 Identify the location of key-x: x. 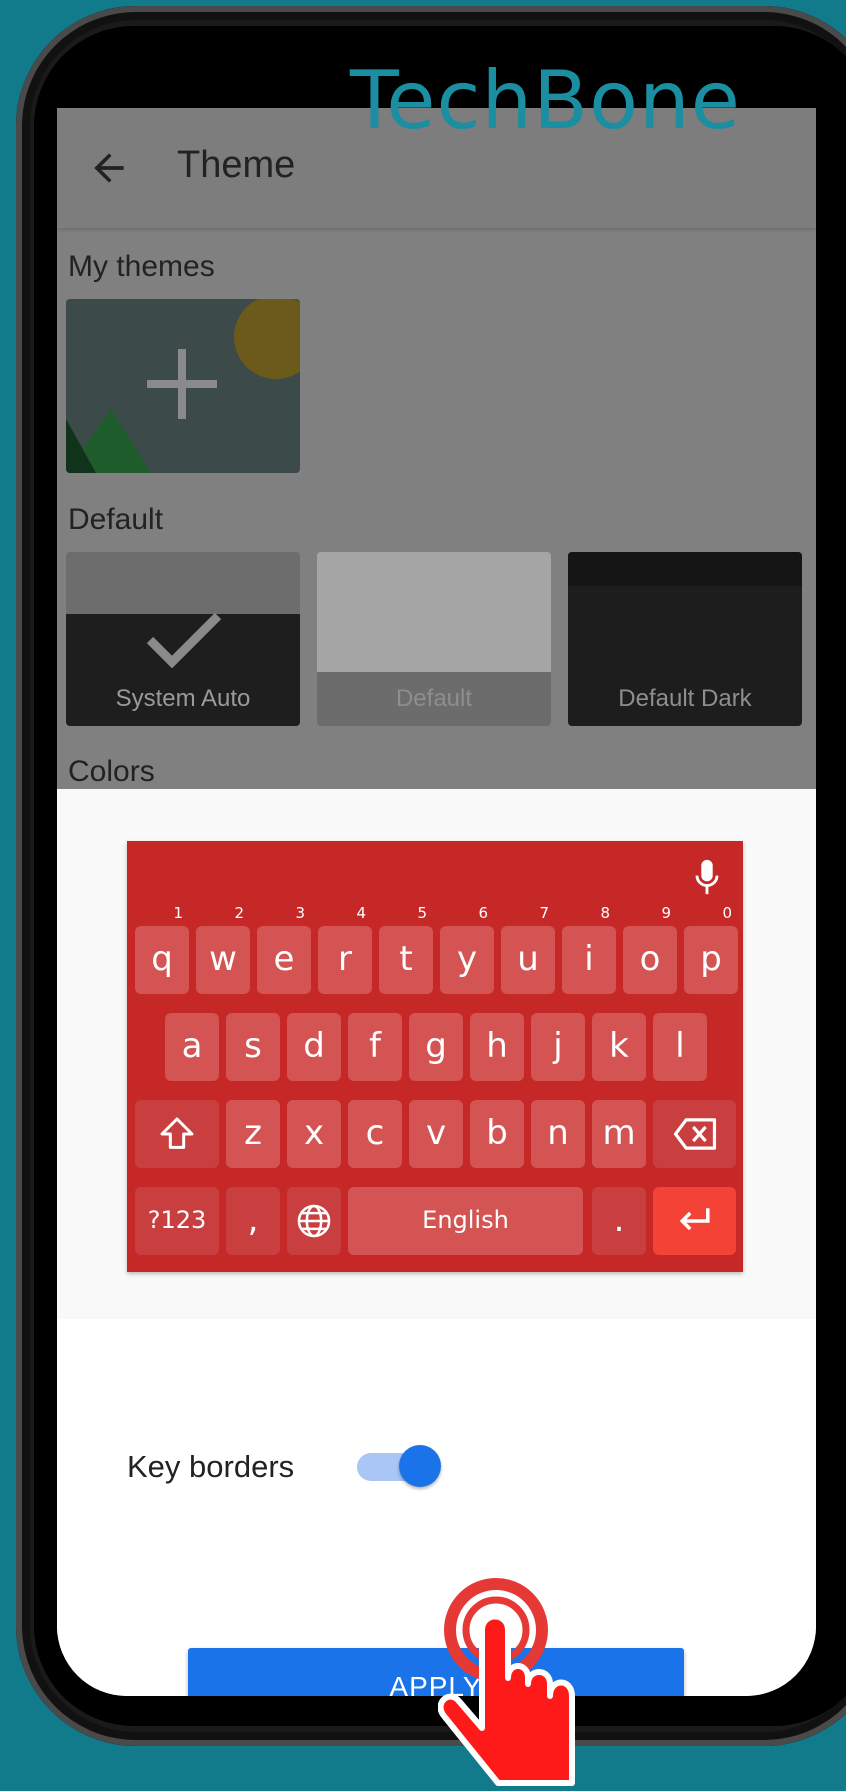
(314, 1134).